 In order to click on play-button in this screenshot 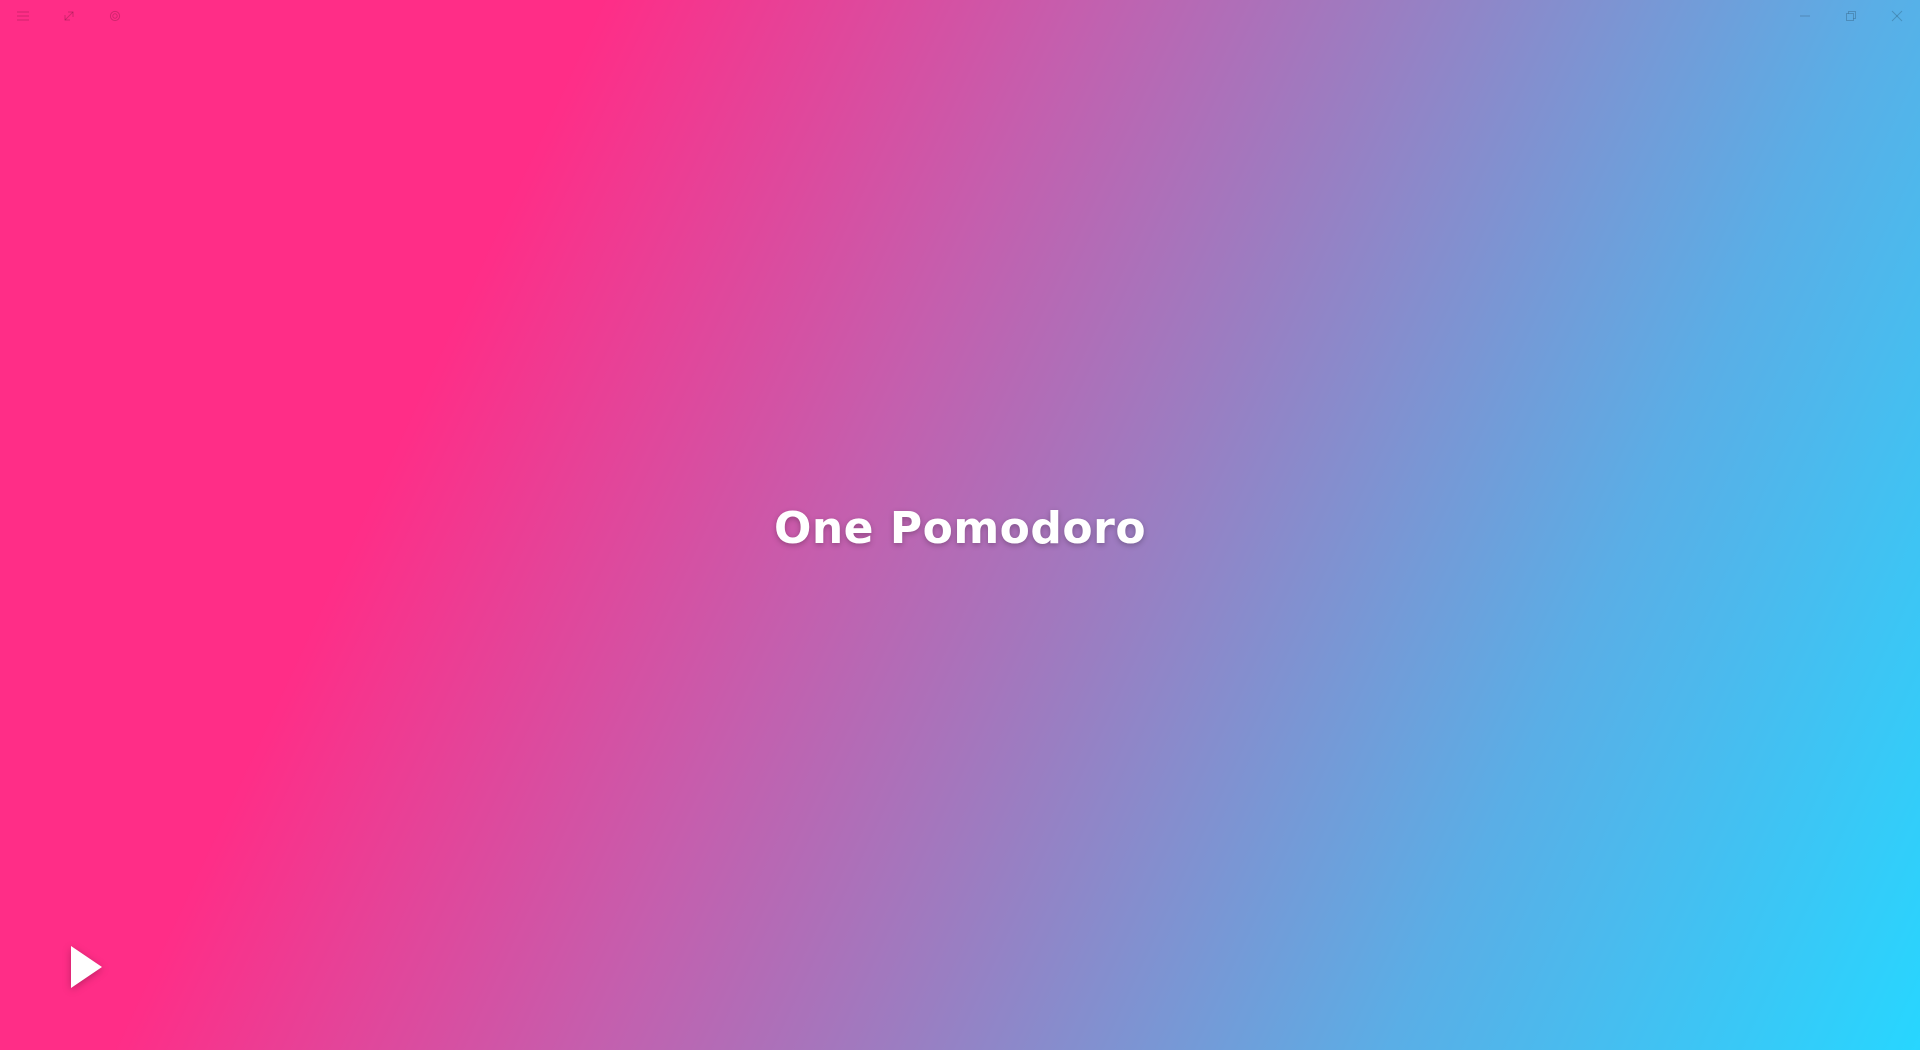, I will do `click(88, 967)`.